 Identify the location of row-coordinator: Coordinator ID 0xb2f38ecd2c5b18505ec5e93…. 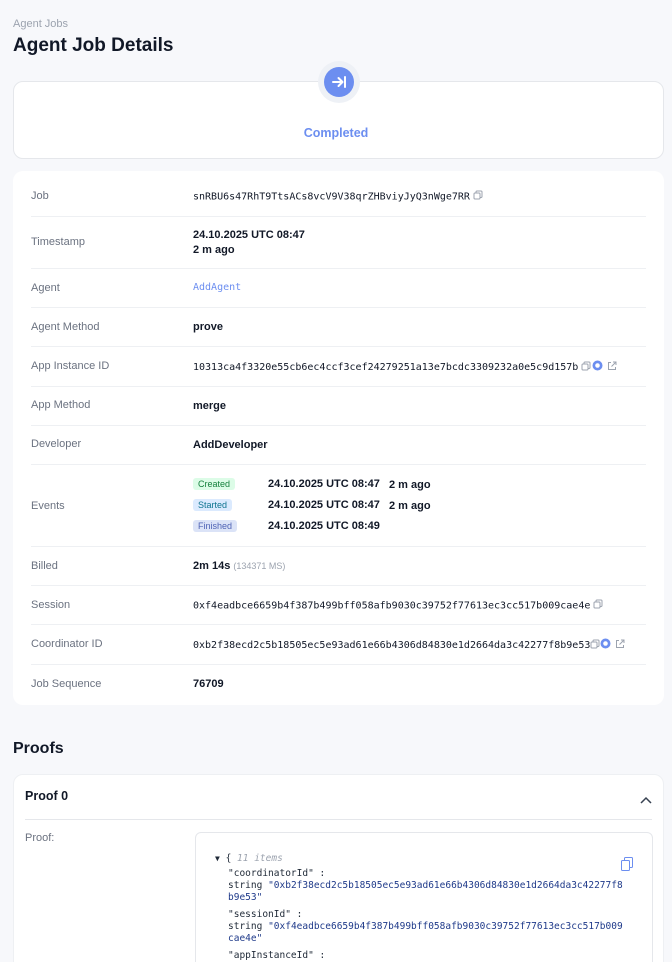
(338, 645).